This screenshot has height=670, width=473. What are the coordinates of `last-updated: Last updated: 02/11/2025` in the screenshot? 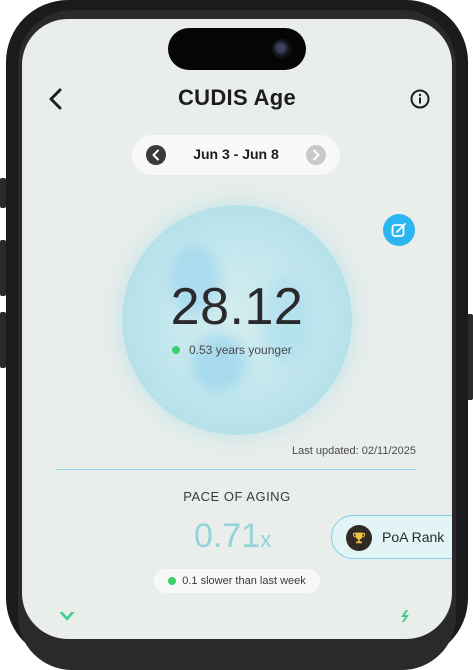 It's located at (354, 451).